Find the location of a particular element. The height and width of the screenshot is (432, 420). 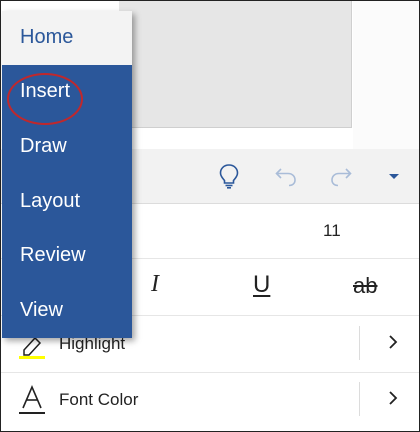

menu-item-view: View is located at coordinates (67, 311).